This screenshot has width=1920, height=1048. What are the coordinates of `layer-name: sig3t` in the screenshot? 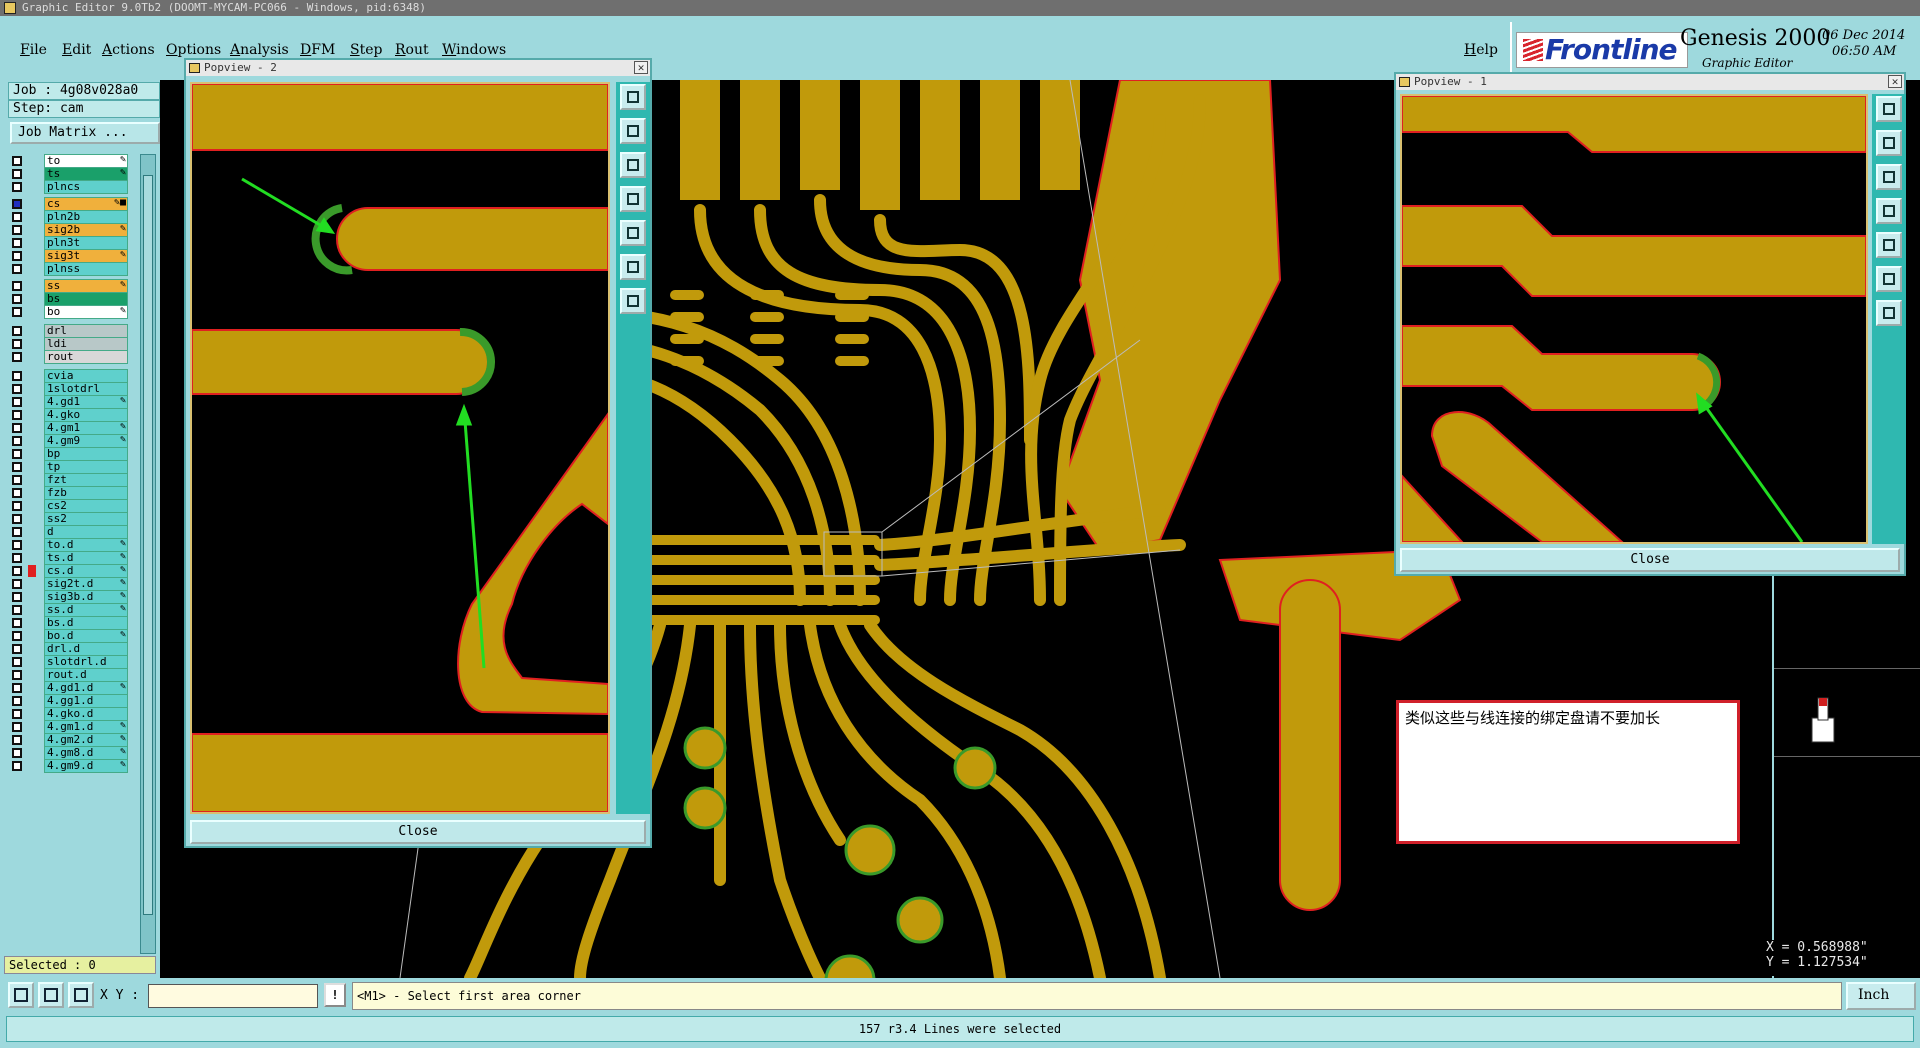 It's located at (86, 256).